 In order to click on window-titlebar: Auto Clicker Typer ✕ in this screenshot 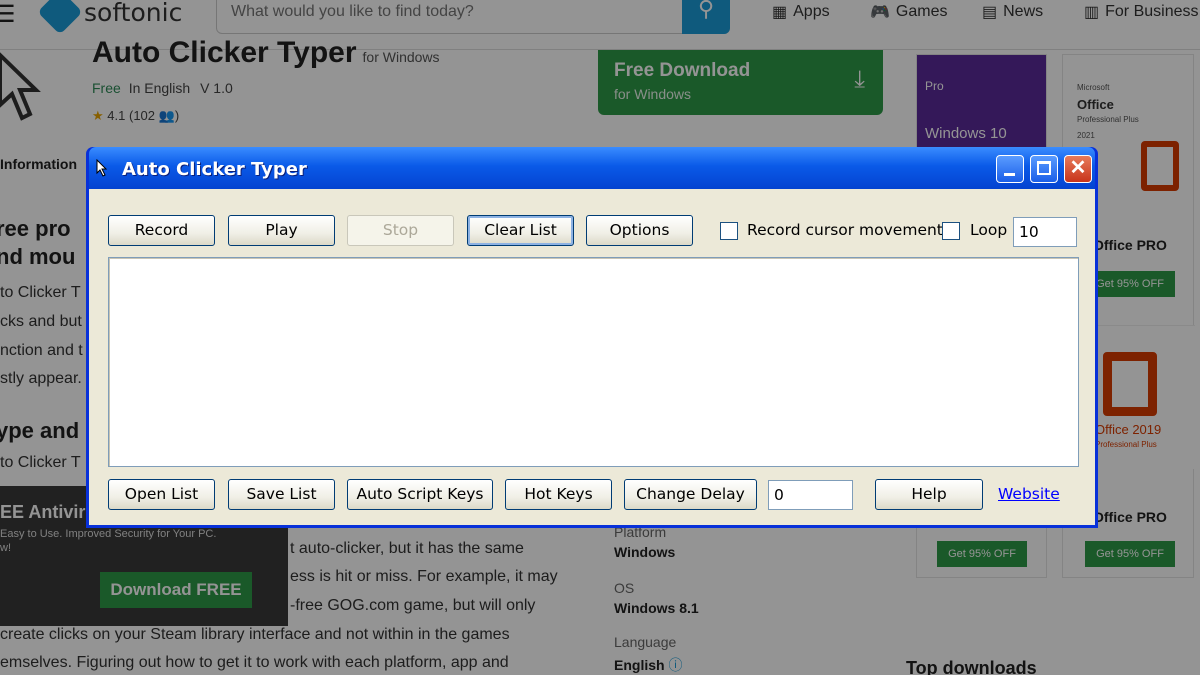, I will do `click(592, 168)`.